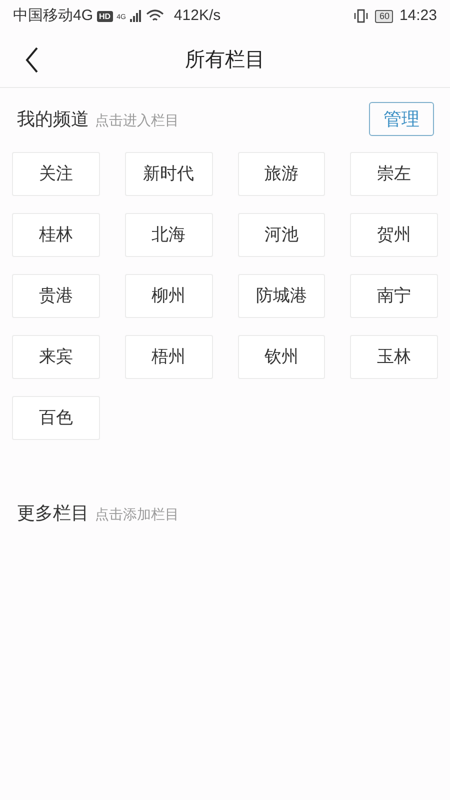 This screenshot has height=800, width=450. Describe the element at coordinates (155, 16) in the screenshot. I see `wifi-icon` at that location.